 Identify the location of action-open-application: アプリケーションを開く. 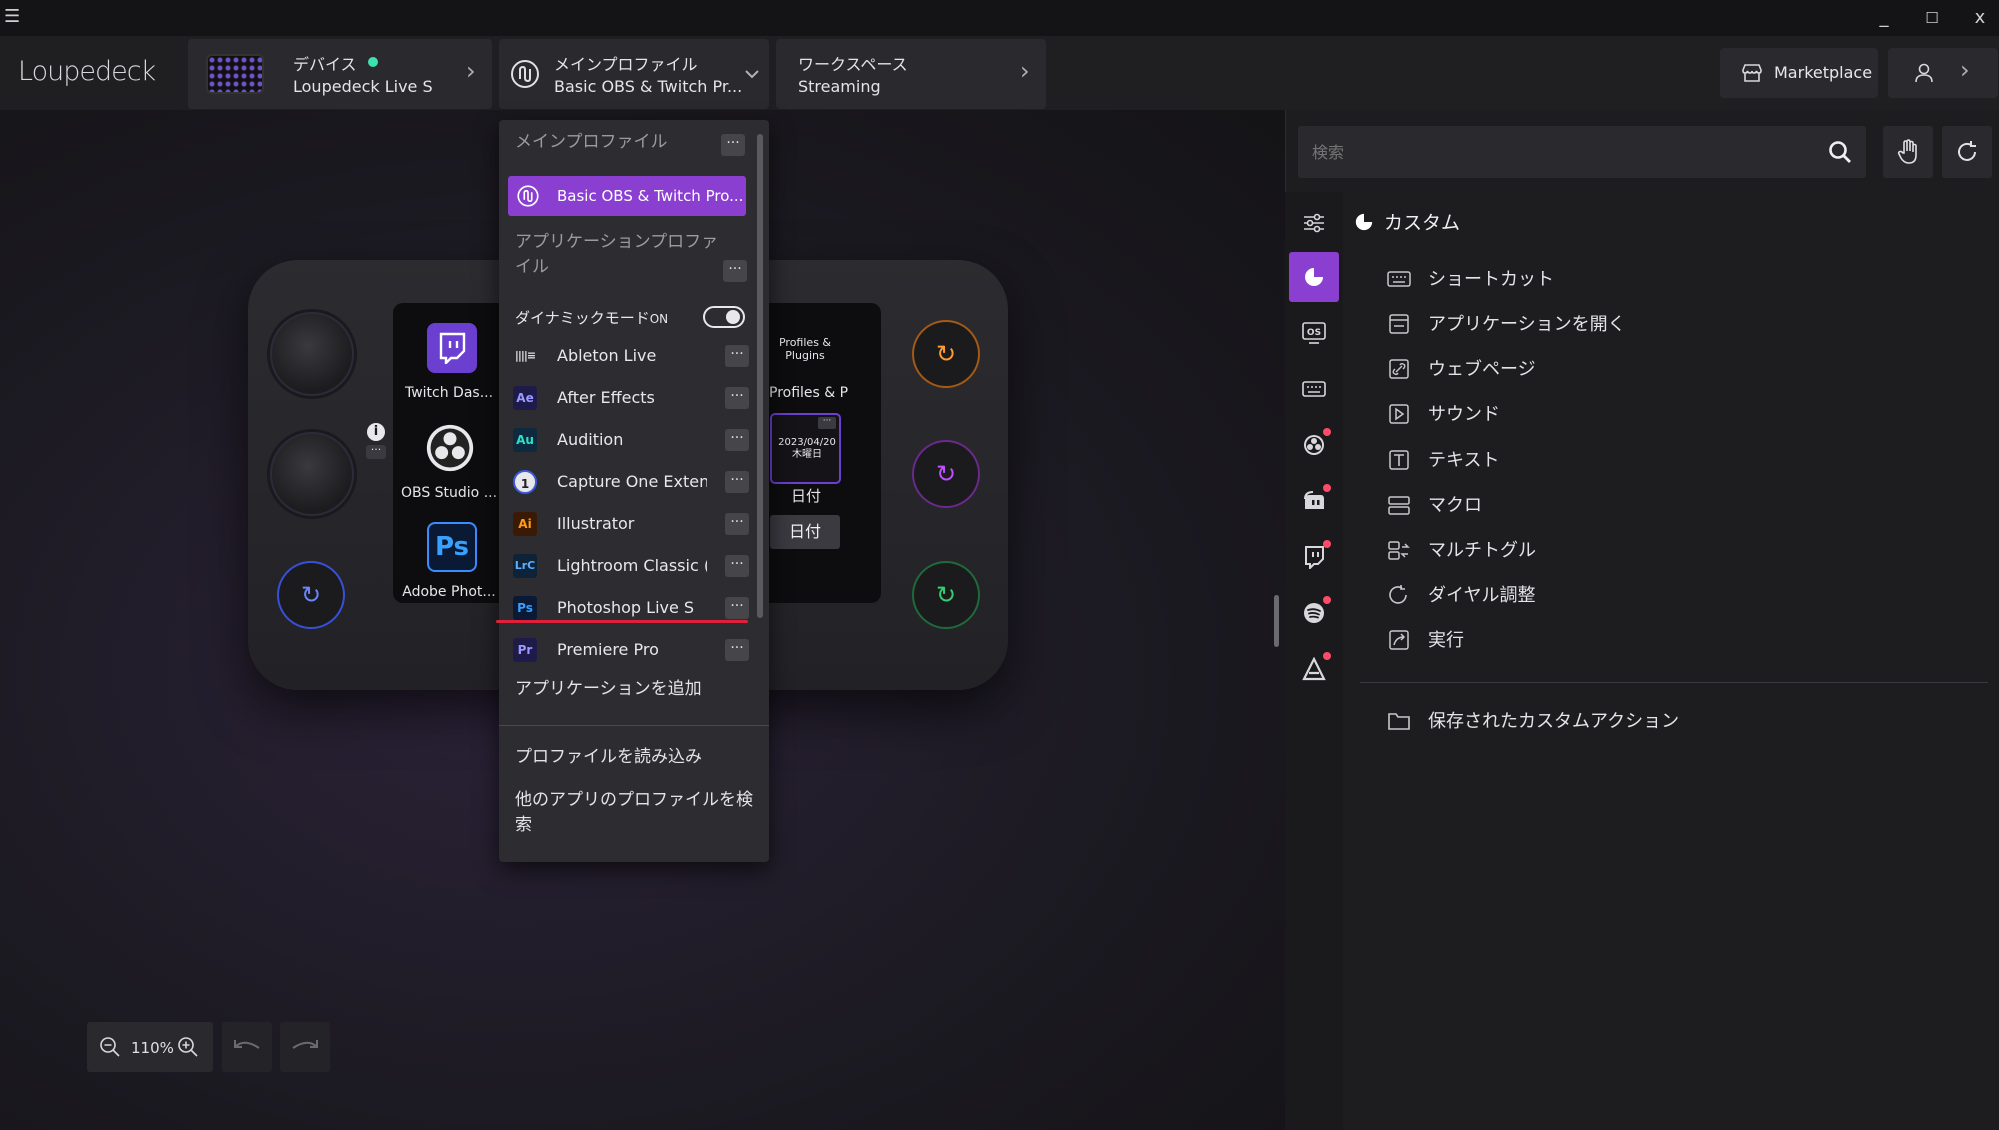
(1536, 323).